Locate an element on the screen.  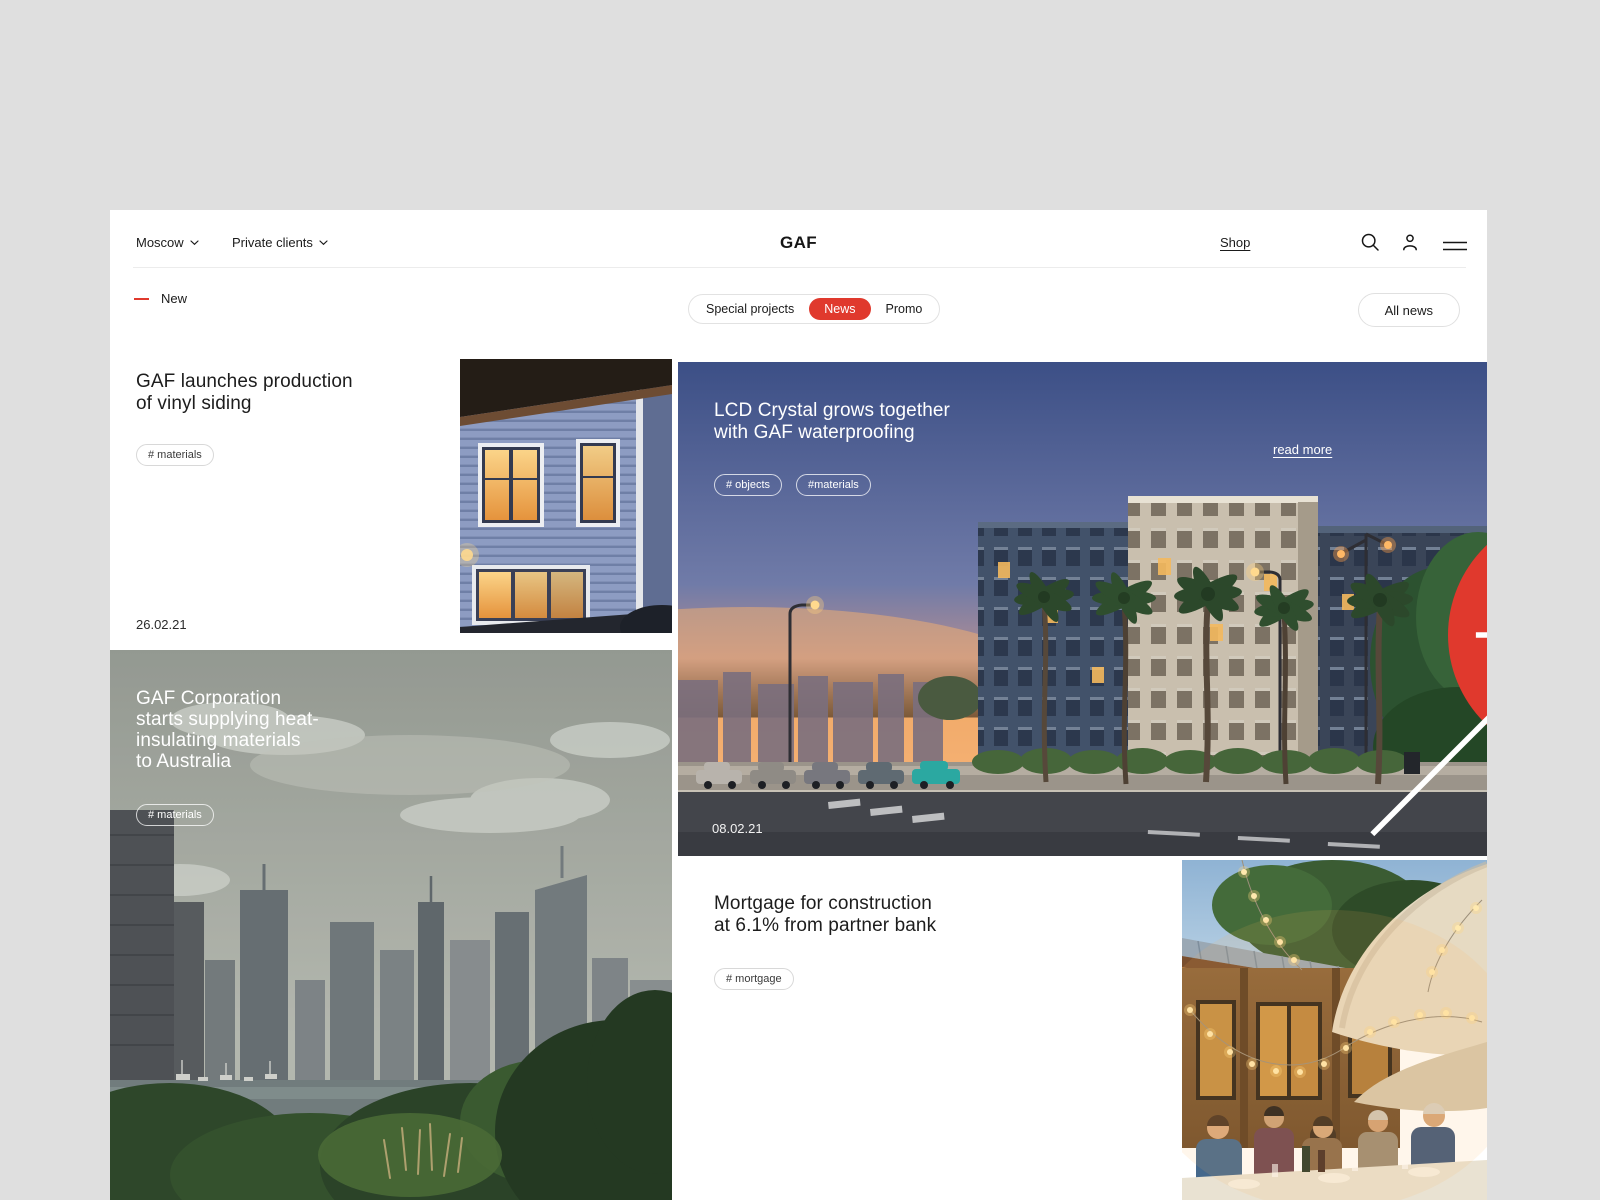
red-dash is located at coordinates (141, 298).